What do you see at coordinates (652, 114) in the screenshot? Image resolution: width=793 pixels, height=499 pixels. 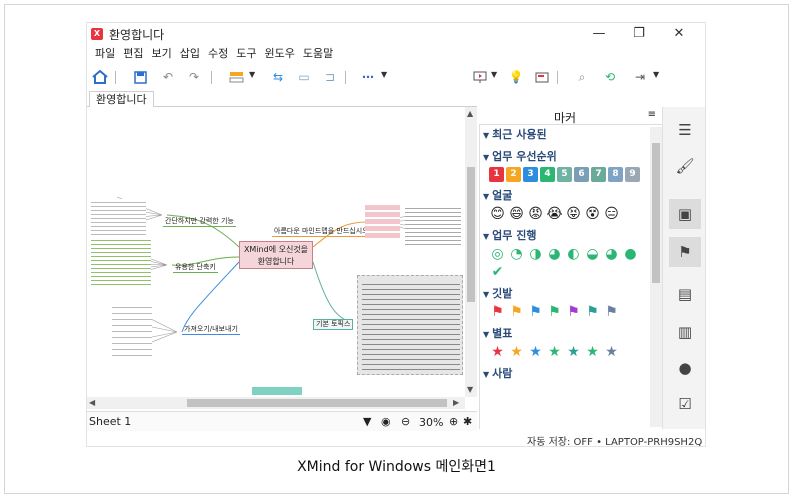 I see `panel-menu-icon: ≡` at bounding box center [652, 114].